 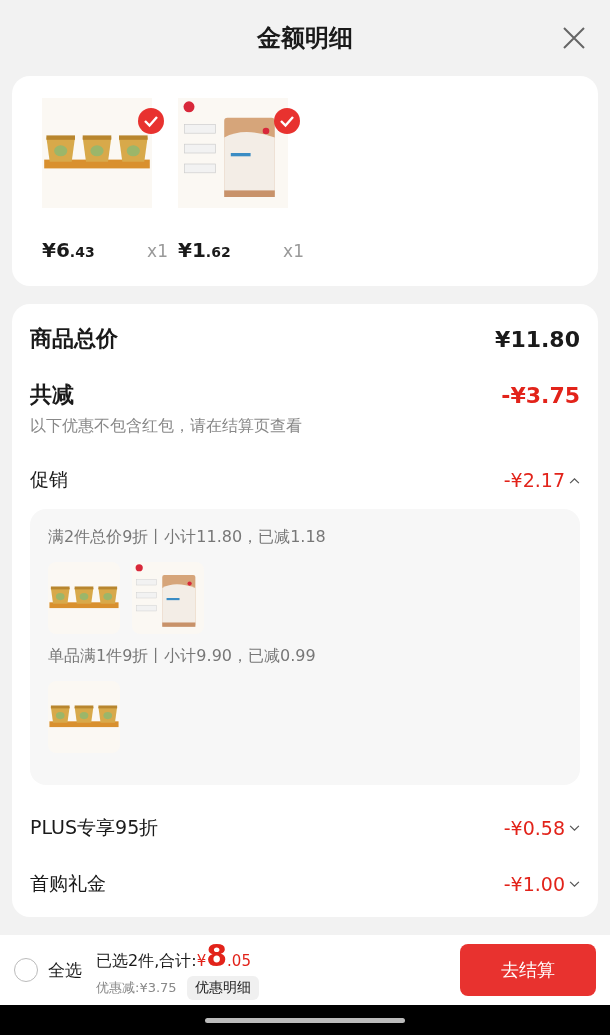 I want to click on promotion-rule: 满2件总价9折丨小计11.80，已减1.18, so click(x=187, y=537).